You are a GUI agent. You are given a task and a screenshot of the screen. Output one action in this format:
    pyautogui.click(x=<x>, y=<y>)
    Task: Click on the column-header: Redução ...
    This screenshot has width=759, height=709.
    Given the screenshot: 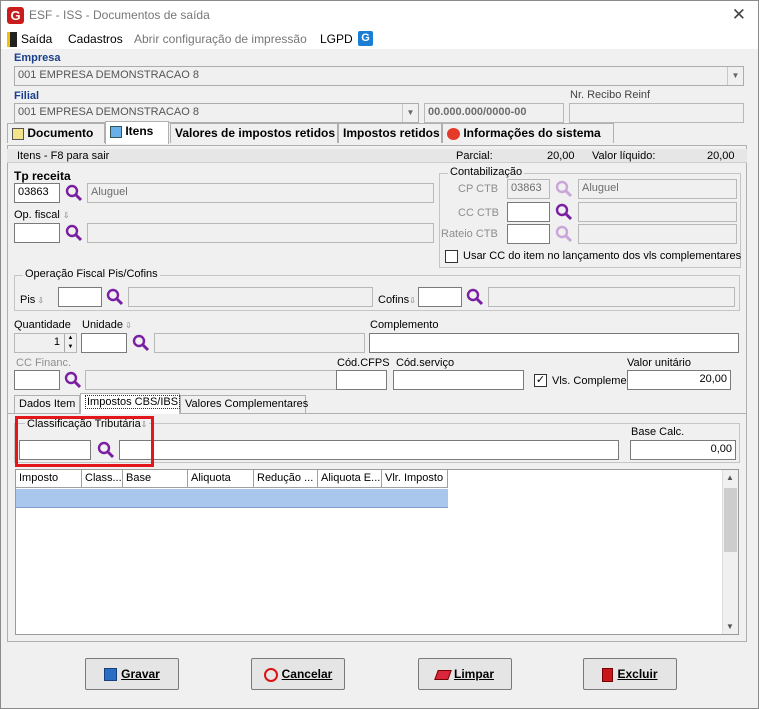 What is the action you would take?
    pyautogui.click(x=286, y=479)
    